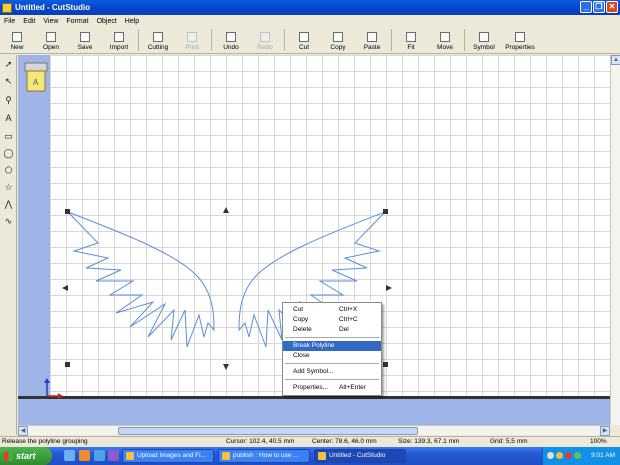 The width and height of the screenshot is (620, 465). I want to click on ellipse-tool-icon: ◯, so click(8, 153).